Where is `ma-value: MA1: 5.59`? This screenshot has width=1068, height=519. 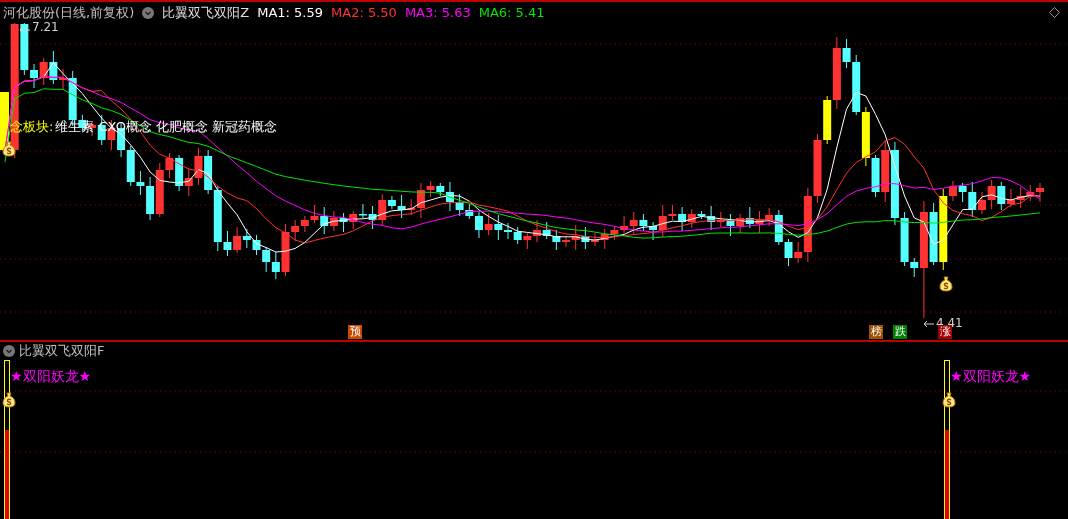 ma-value: MA1: 5.59 is located at coordinates (290, 12).